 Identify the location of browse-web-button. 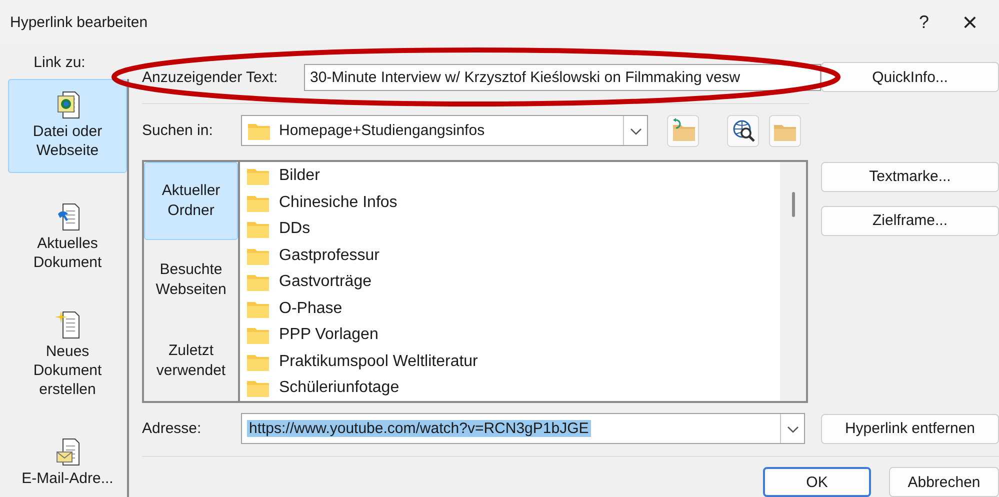
(743, 130).